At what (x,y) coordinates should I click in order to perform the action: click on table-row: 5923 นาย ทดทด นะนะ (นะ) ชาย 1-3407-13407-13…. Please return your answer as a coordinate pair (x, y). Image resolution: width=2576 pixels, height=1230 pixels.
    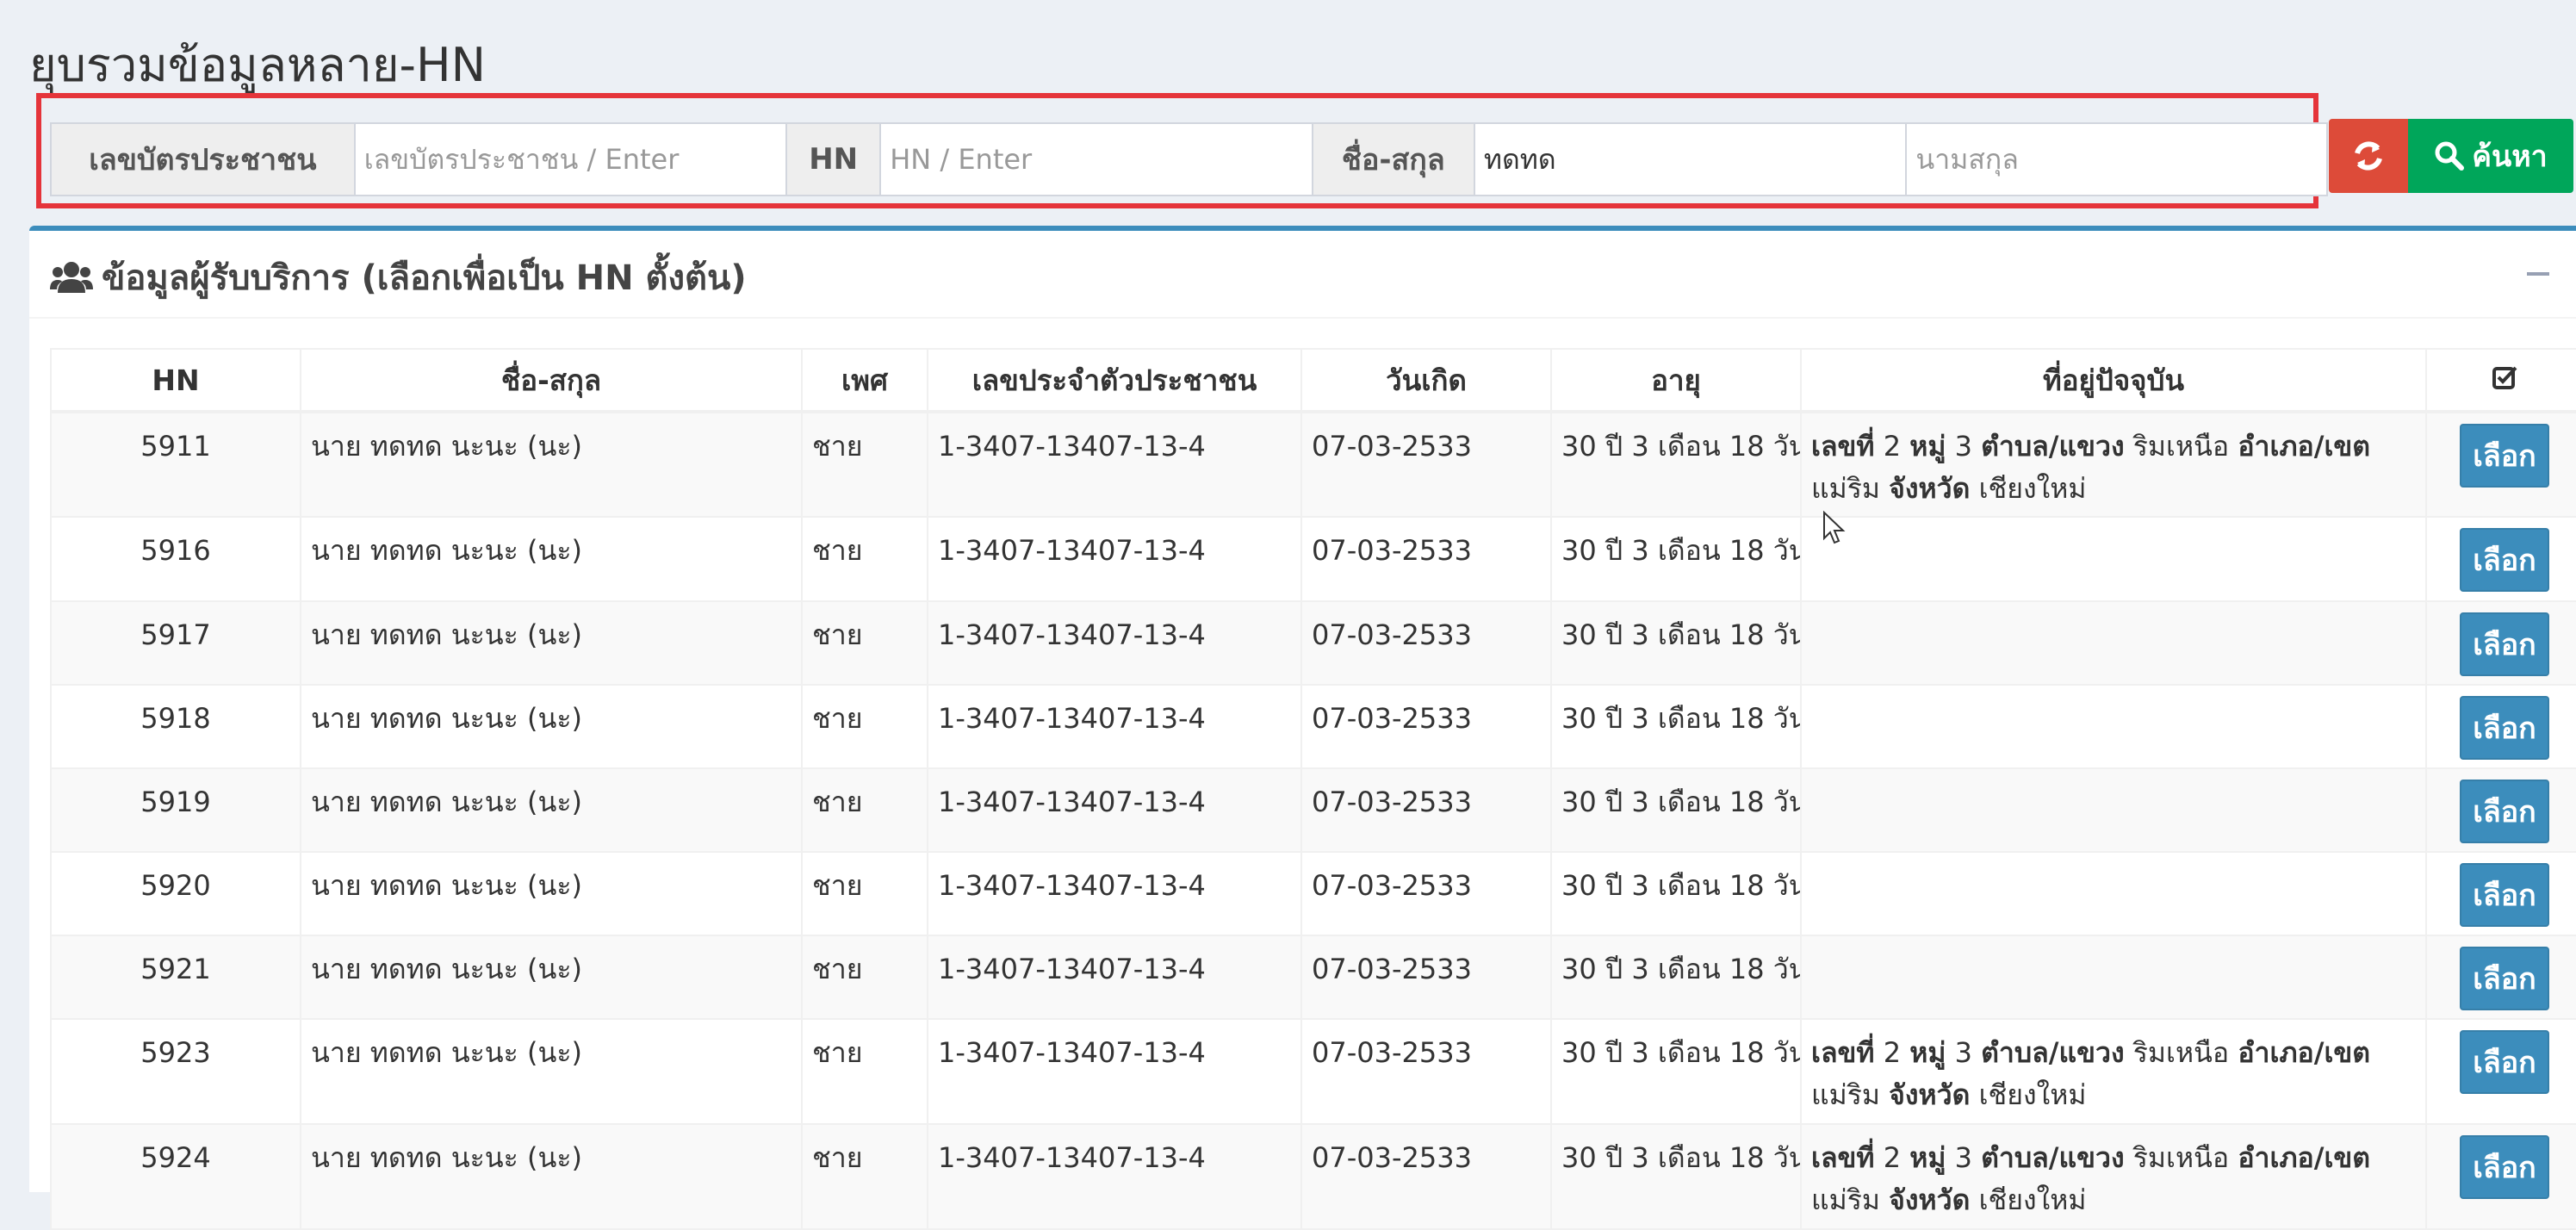
    Looking at the image, I should click on (1313, 1071).